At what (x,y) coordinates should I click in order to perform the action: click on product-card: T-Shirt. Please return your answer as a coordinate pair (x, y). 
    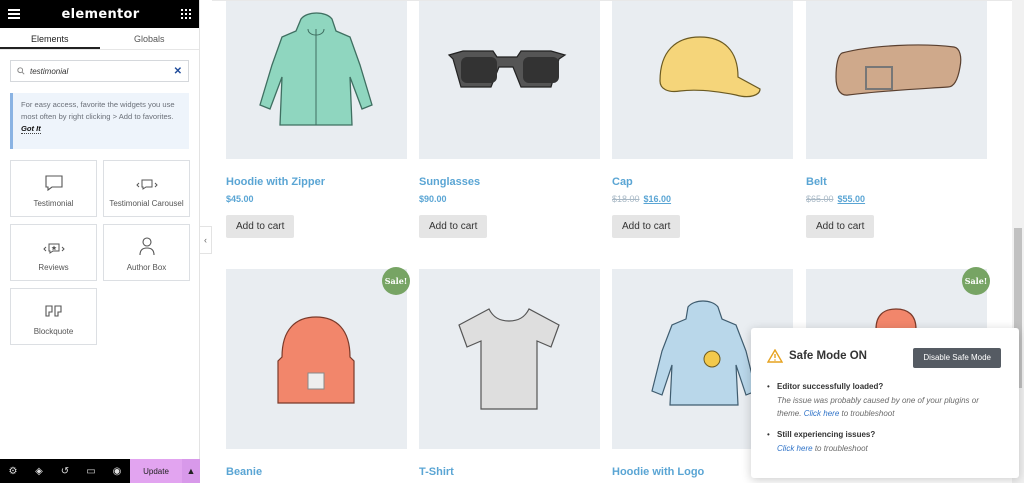
    Looking at the image, I should click on (509, 373).